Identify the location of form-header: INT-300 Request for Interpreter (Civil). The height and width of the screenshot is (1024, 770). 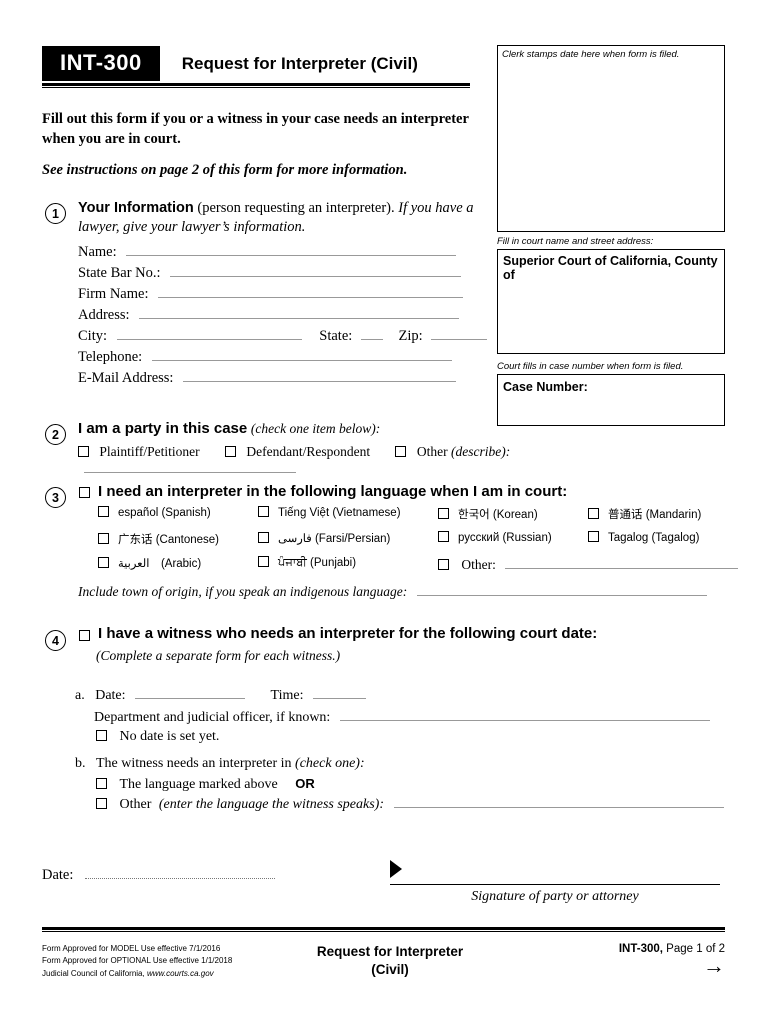
(262, 63).